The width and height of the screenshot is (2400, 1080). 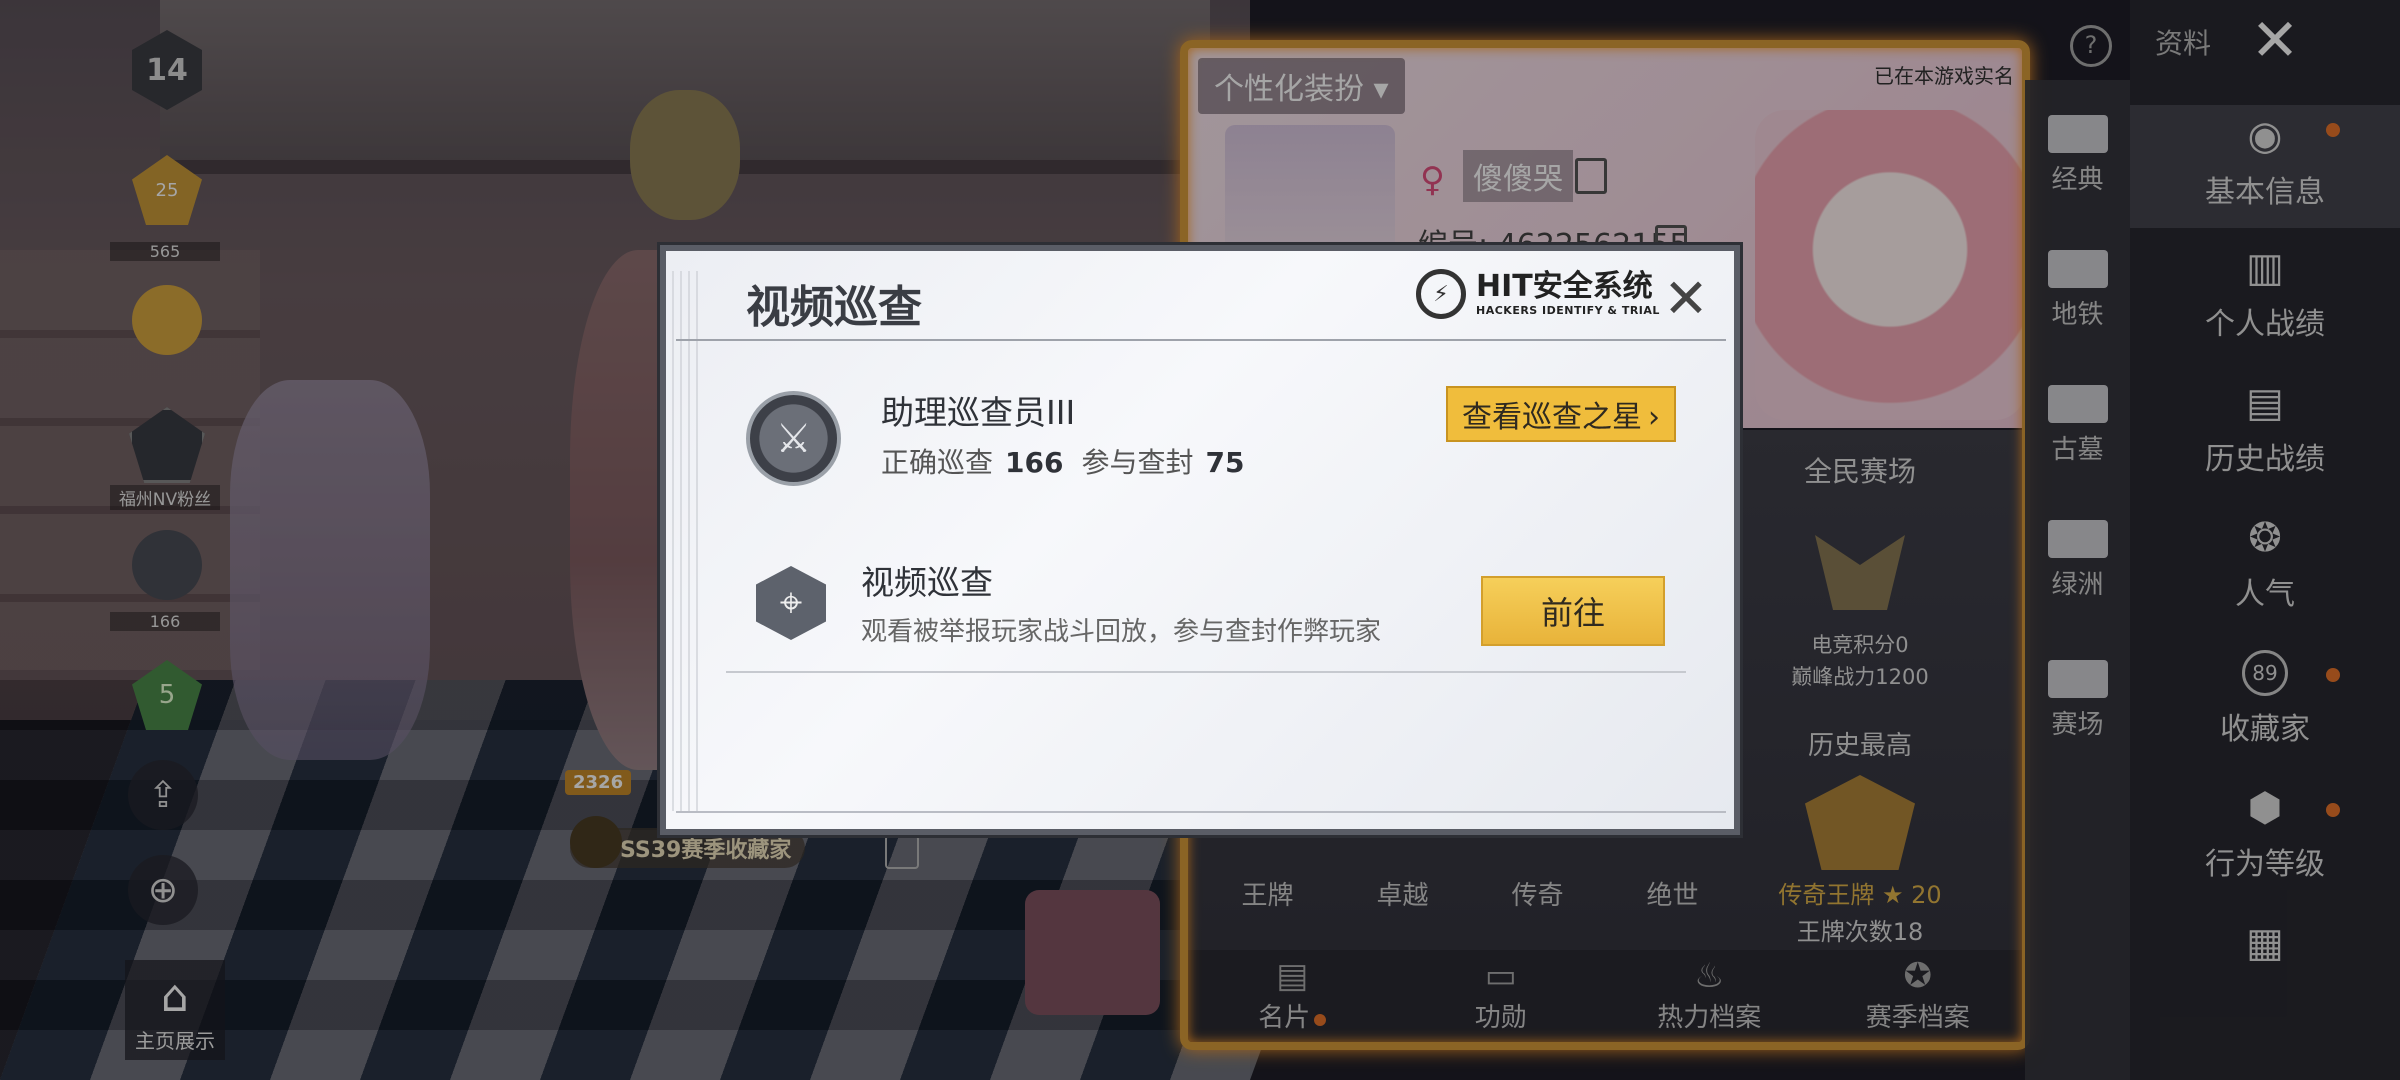 I want to click on patrol-rank-title: 助理巡查员III, so click(x=978, y=412).